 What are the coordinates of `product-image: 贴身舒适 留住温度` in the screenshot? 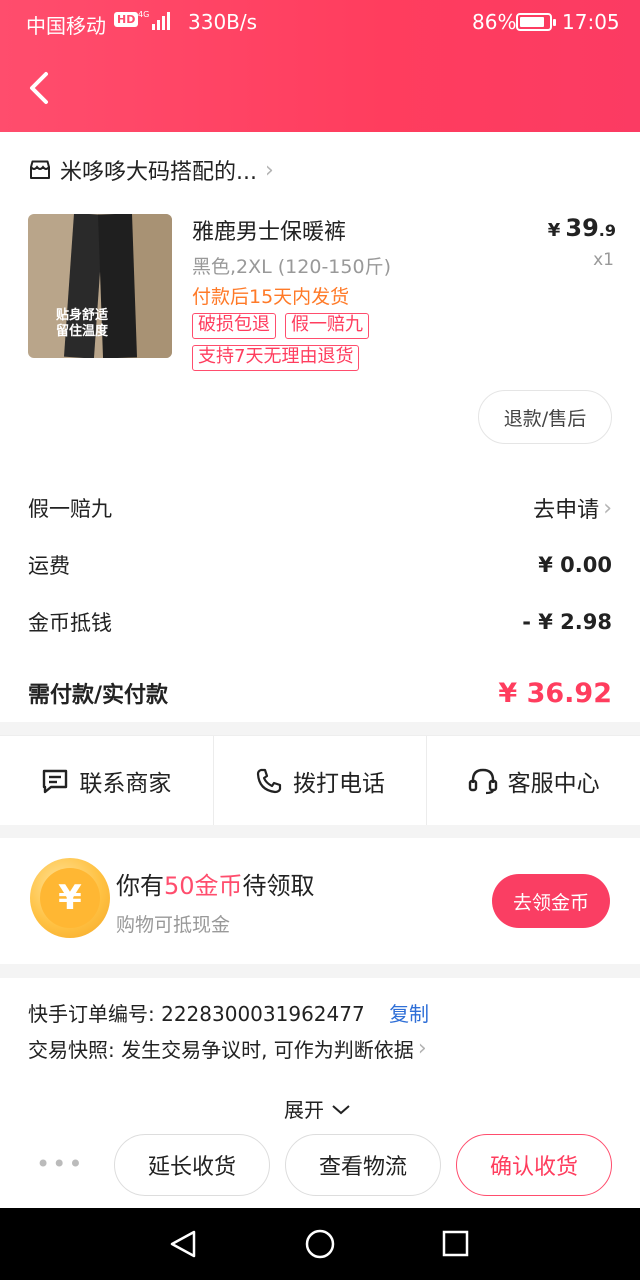 It's located at (100, 286).